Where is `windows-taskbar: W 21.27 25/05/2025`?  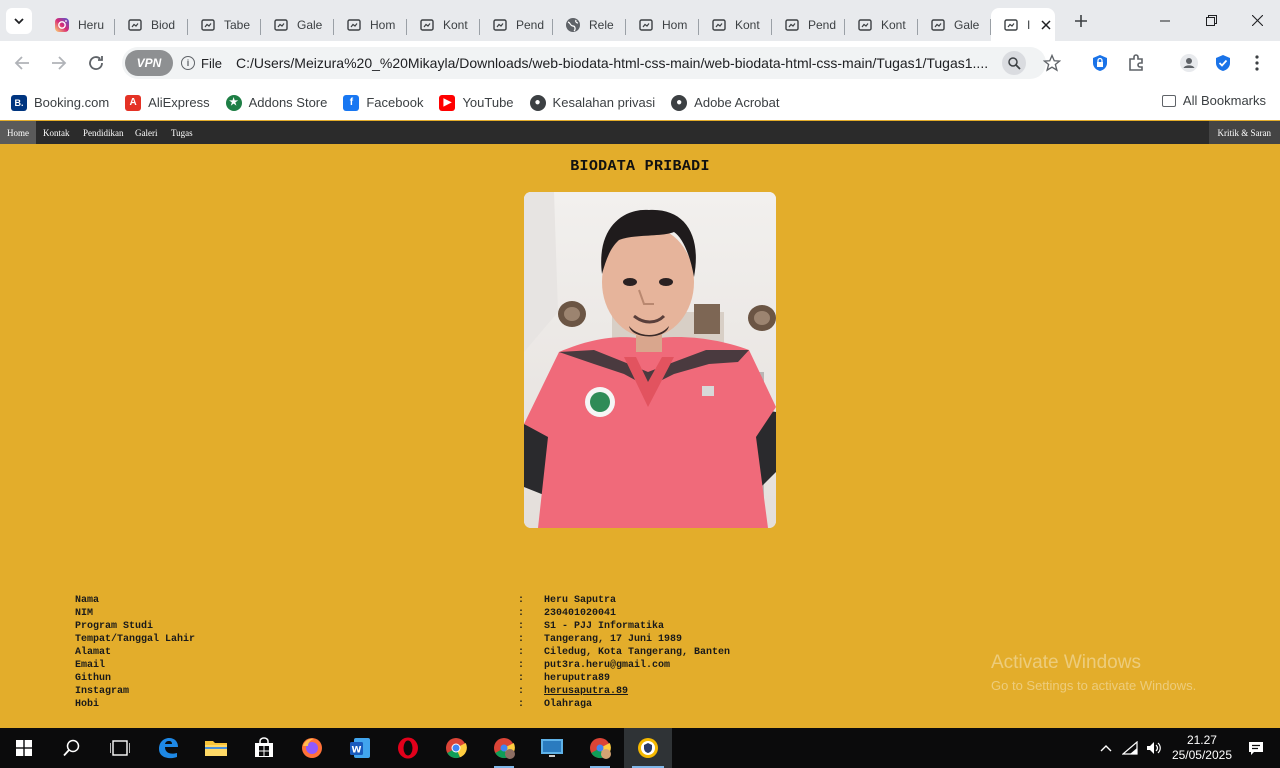
windows-taskbar: W 21.27 25/05/2025 is located at coordinates (640, 748).